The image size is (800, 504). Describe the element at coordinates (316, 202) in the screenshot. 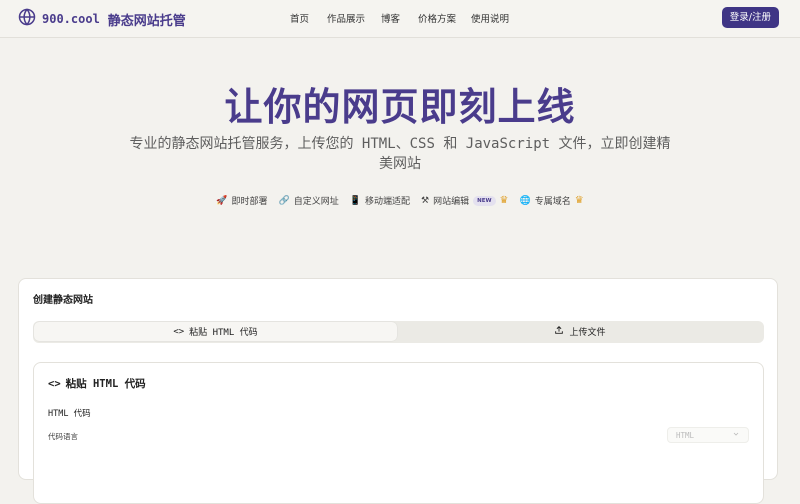

I see `feature-label: 自定义网址` at that location.